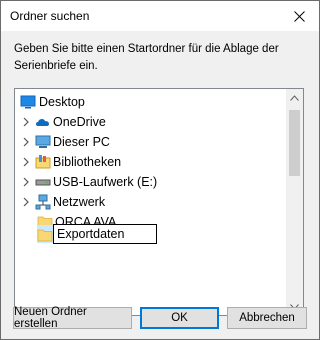 This screenshot has height=340, width=320. I want to click on tree-item-this-pc: Dieser PC, so click(151, 142).